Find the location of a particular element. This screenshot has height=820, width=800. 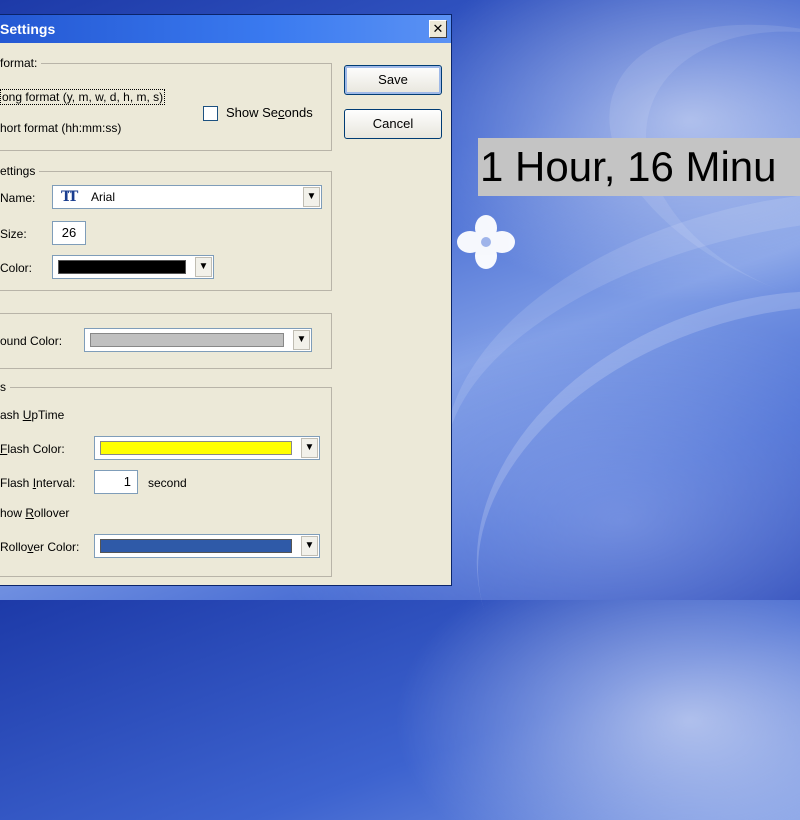

font-size-label: Size: is located at coordinates (13, 234).